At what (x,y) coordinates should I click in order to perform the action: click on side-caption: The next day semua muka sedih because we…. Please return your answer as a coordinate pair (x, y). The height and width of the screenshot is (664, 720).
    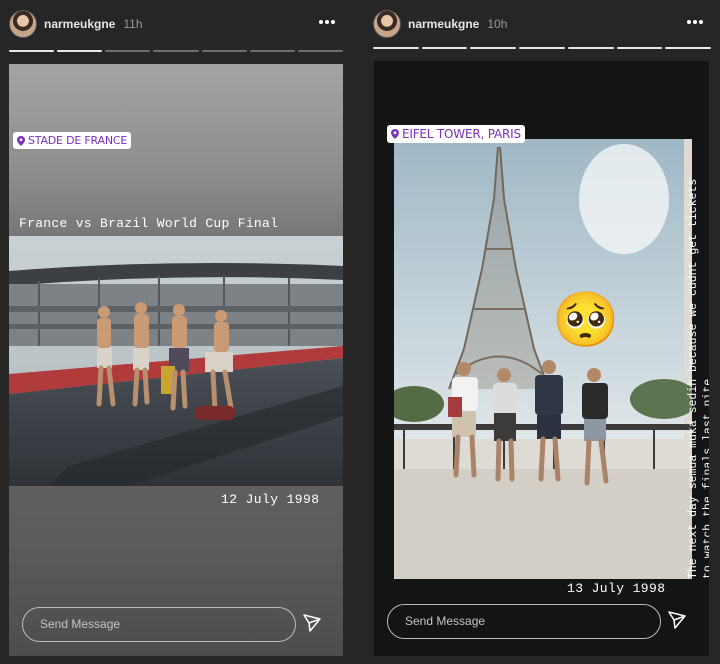
    Looking at the image, I should click on (698, 378).